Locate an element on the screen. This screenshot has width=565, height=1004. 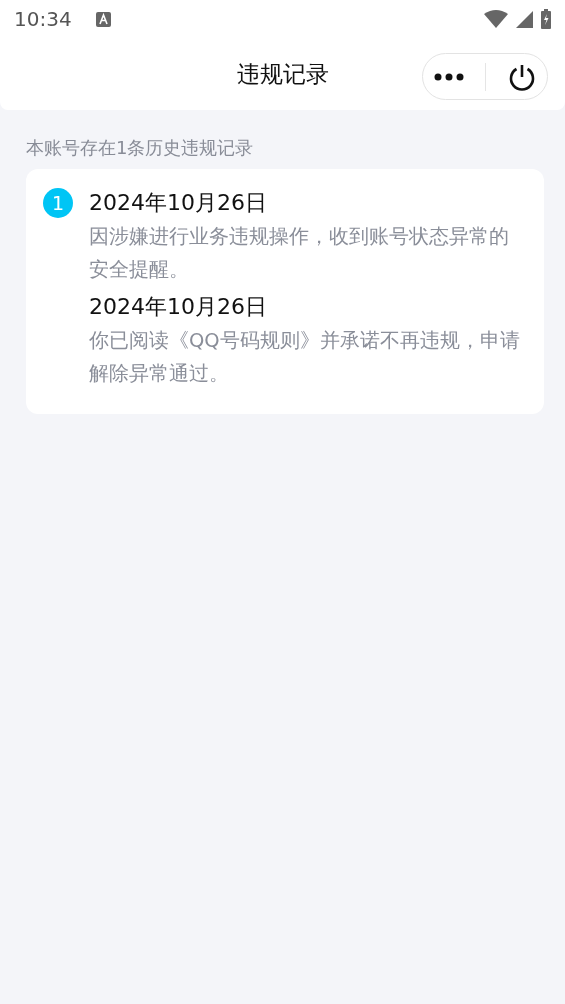
power-icon is located at coordinates (522, 76).